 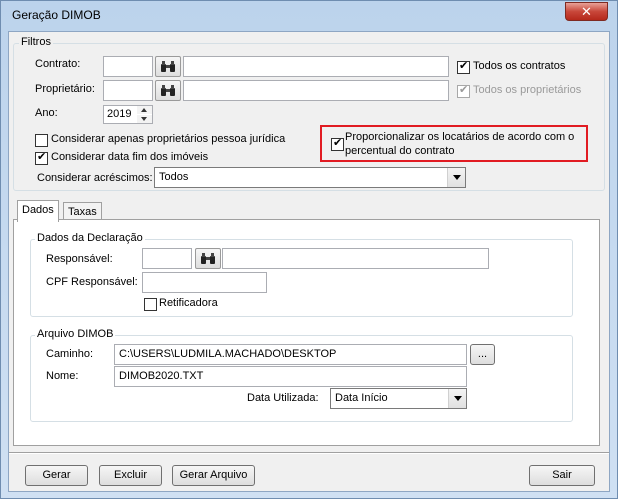 What do you see at coordinates (290, 376) in the screenshot?
I see `nome-input: DIMOB2020.TXT` at bounding box center [290, 376].